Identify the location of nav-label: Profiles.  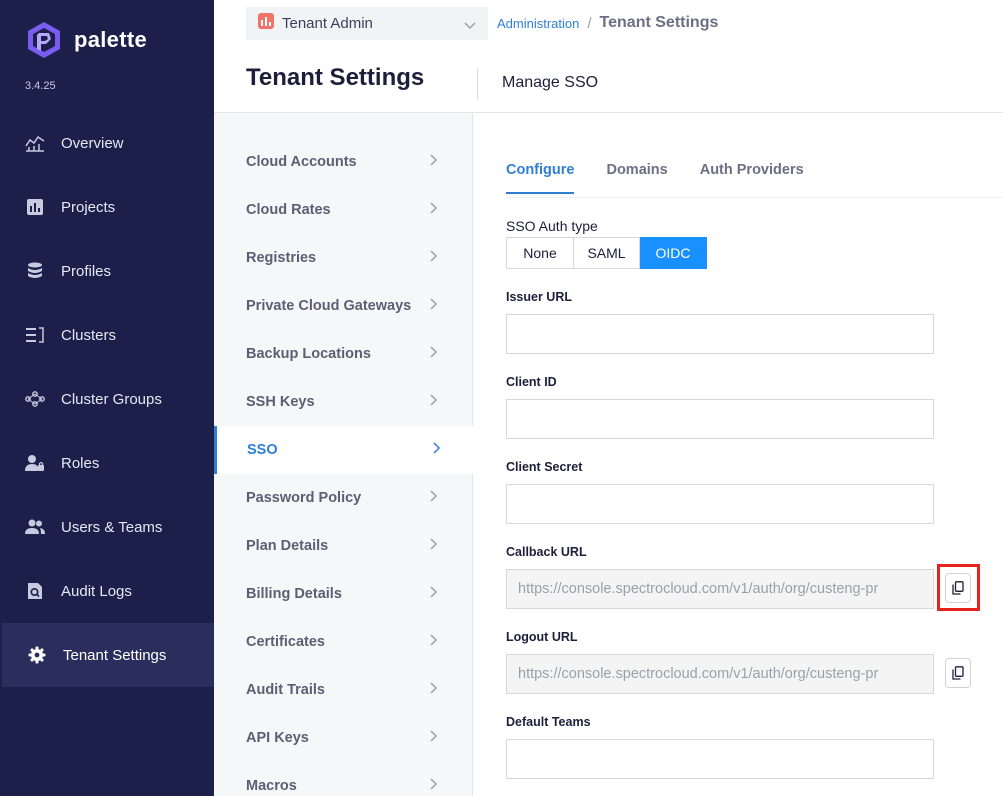
(86, 271).